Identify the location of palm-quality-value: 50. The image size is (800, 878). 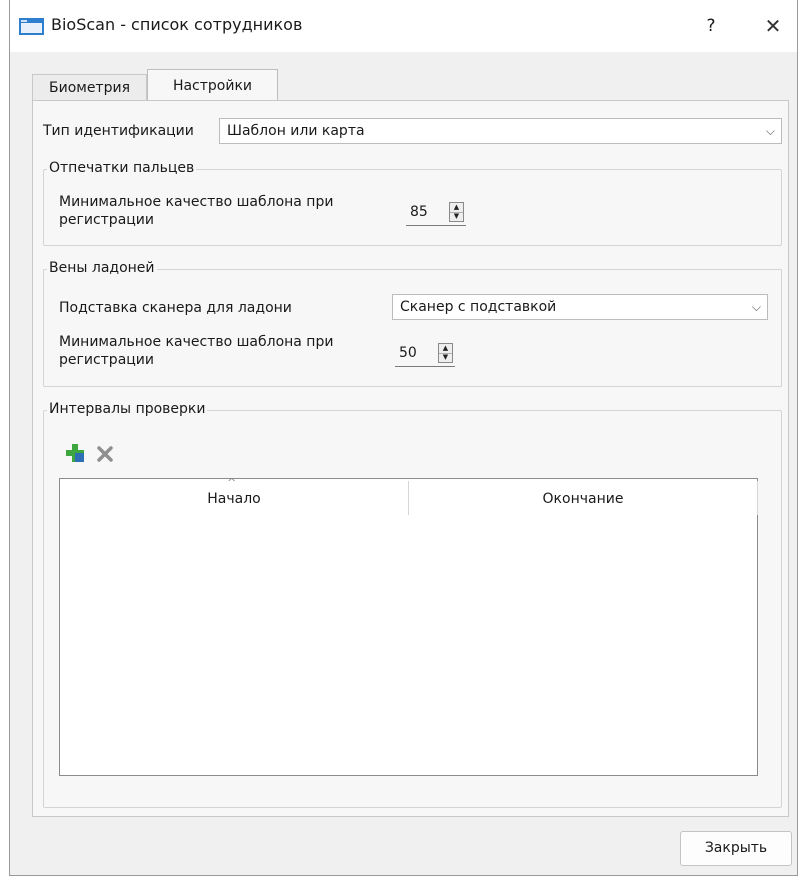
(408, 353).